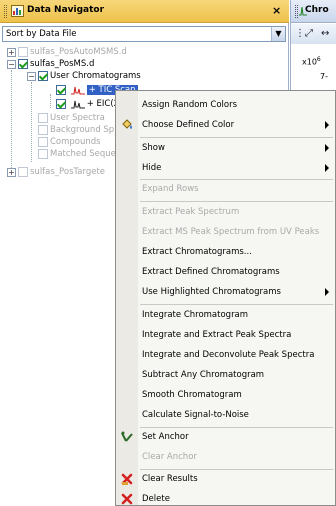 Image resolution: width=336 pixels, height=506 pixels. What do you see at coordinates (225, 168) in the screenshot?
I see `menu-item-hide: Hide` at bounding box center [225, 168].